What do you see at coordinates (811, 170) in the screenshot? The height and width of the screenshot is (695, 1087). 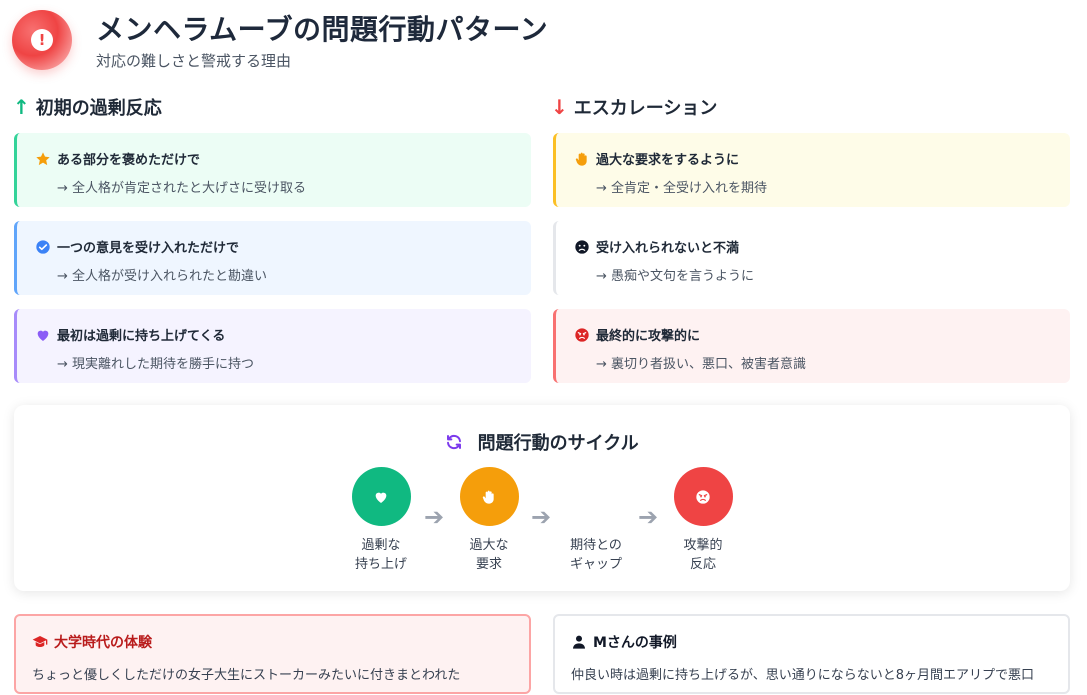 I see `card-excessive-demands: 過大な要求をするように → 全肯定・全受け入れを期待` at bounding box center [811, 170].